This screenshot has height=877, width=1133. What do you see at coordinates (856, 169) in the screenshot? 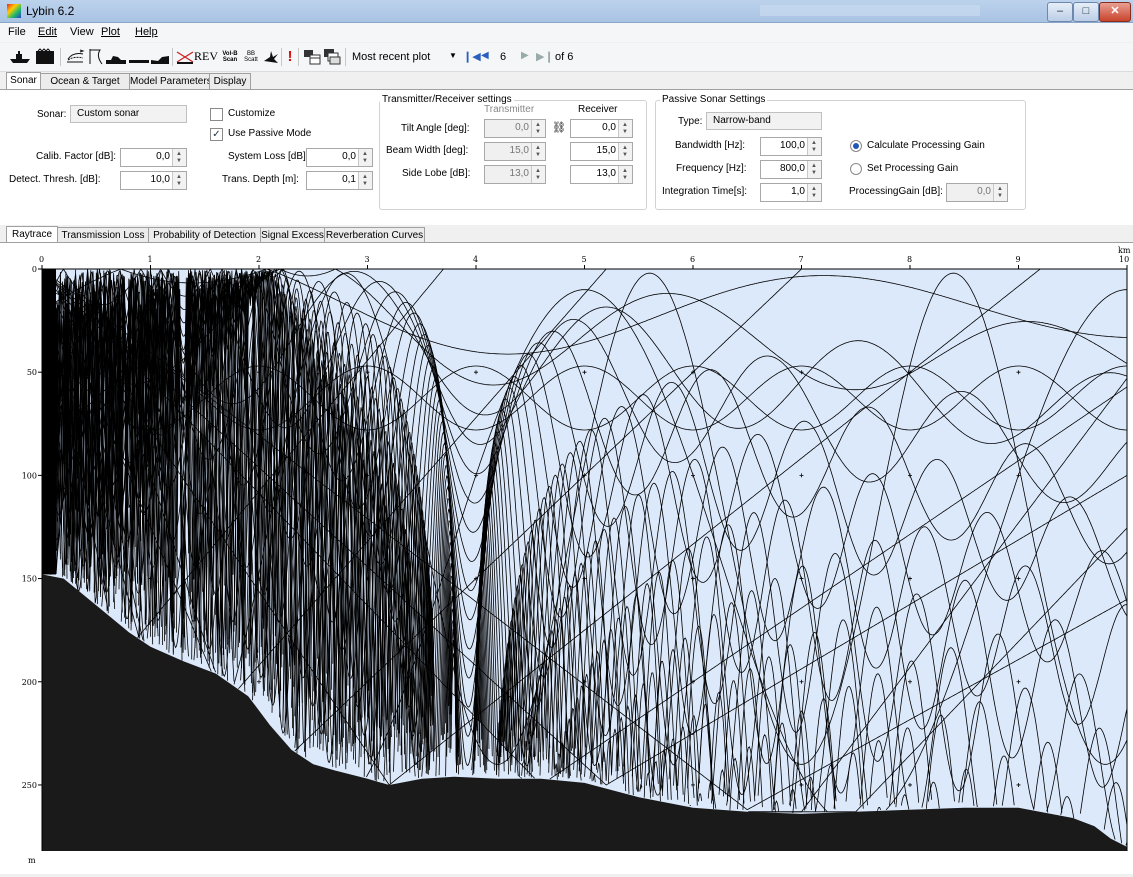
I see `set-processing-gain-radio` at bounding box center [856, 169].